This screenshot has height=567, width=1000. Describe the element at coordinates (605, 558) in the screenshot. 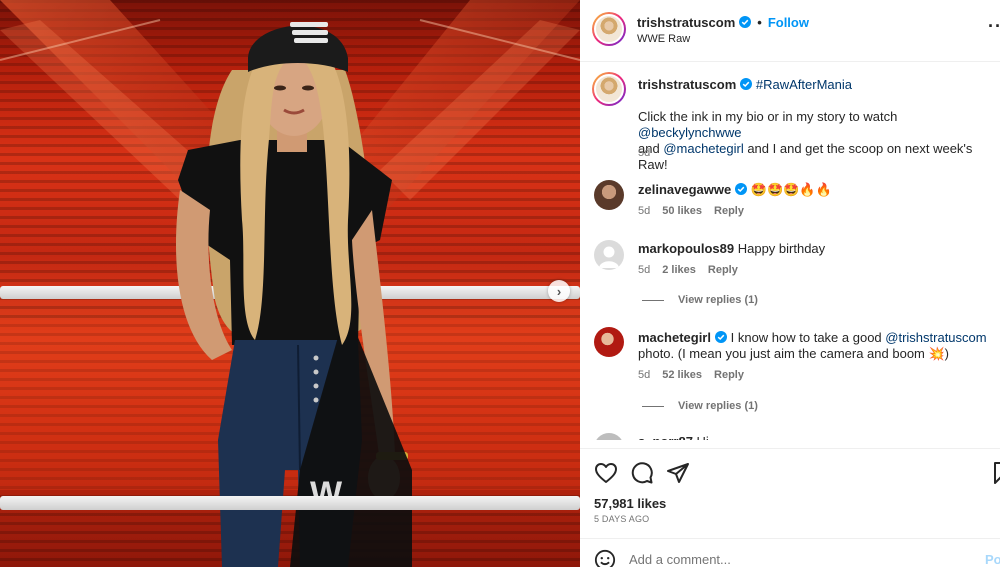

I see `emoji-icon` at that location.